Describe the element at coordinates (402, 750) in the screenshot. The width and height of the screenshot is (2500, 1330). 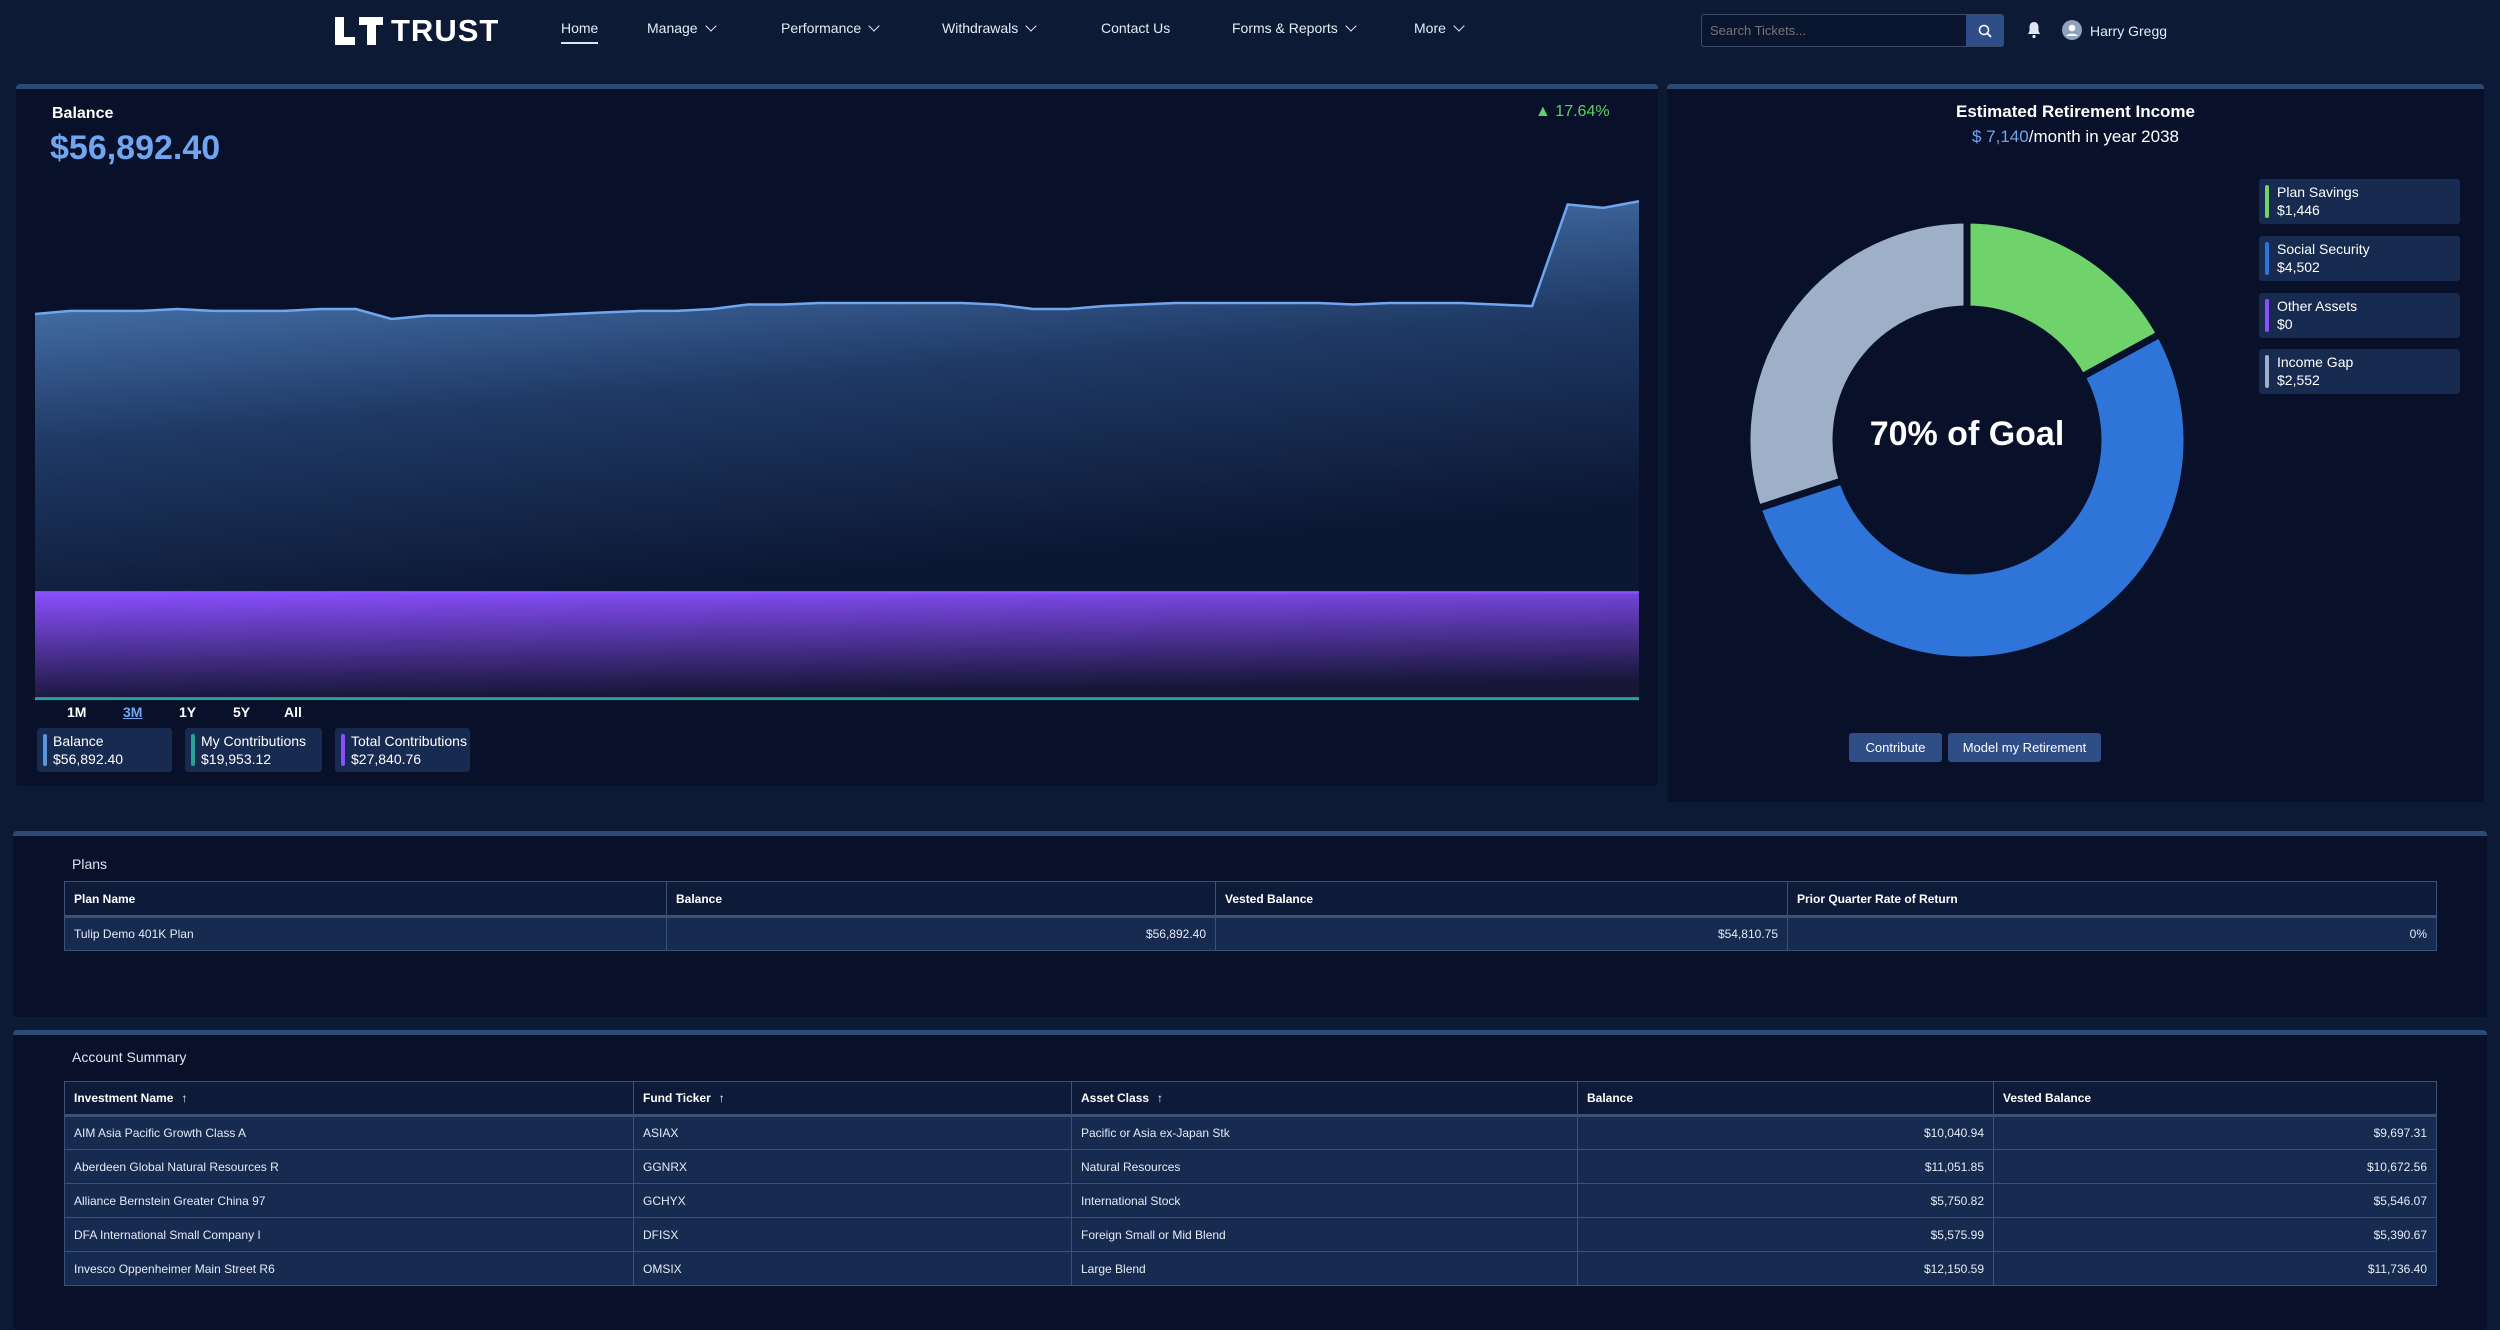
I see `legend-total-contributions: Total Contributions $27,840.76` at that location.